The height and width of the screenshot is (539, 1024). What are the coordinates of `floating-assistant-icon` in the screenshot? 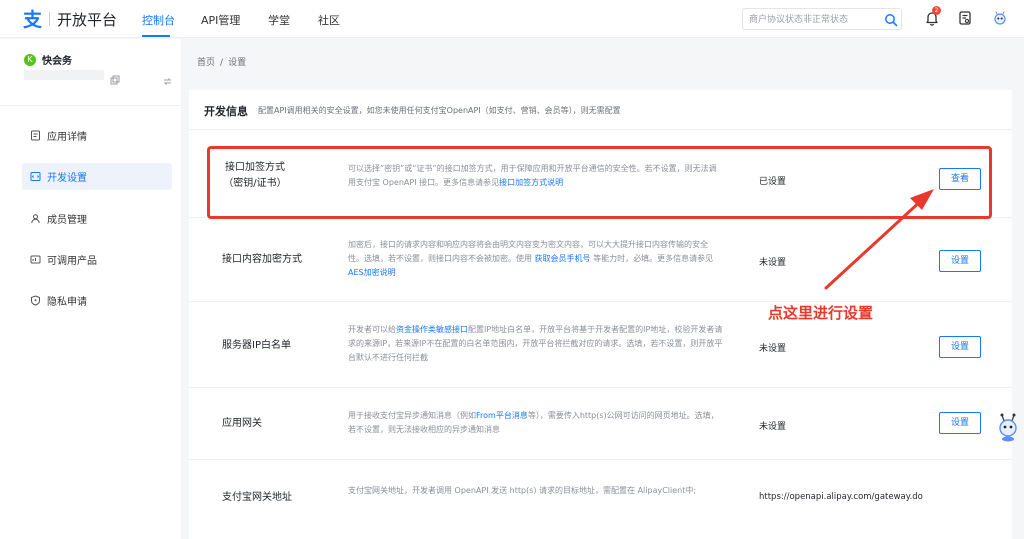 It's located at (1008, 428).